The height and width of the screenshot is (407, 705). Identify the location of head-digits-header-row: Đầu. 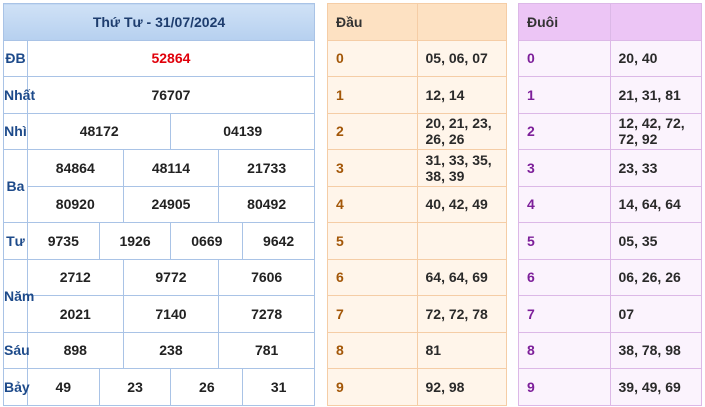
(417, 22).